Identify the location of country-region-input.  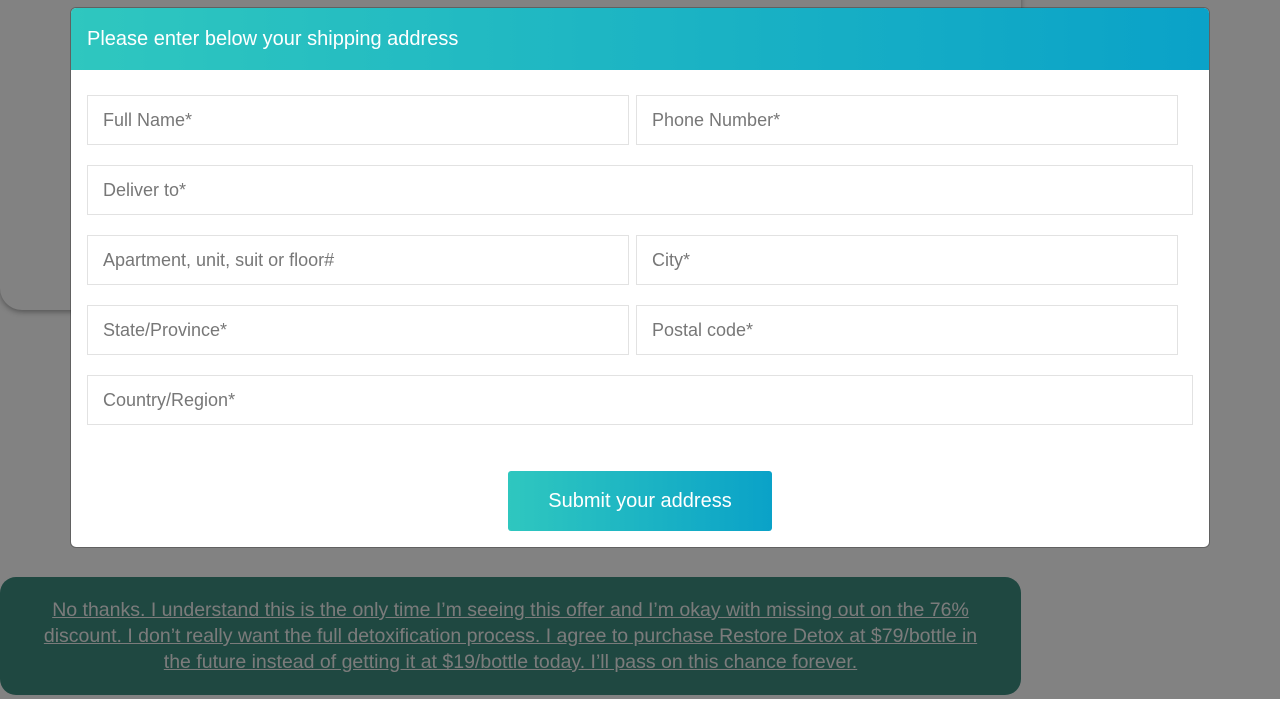
(640, 400).